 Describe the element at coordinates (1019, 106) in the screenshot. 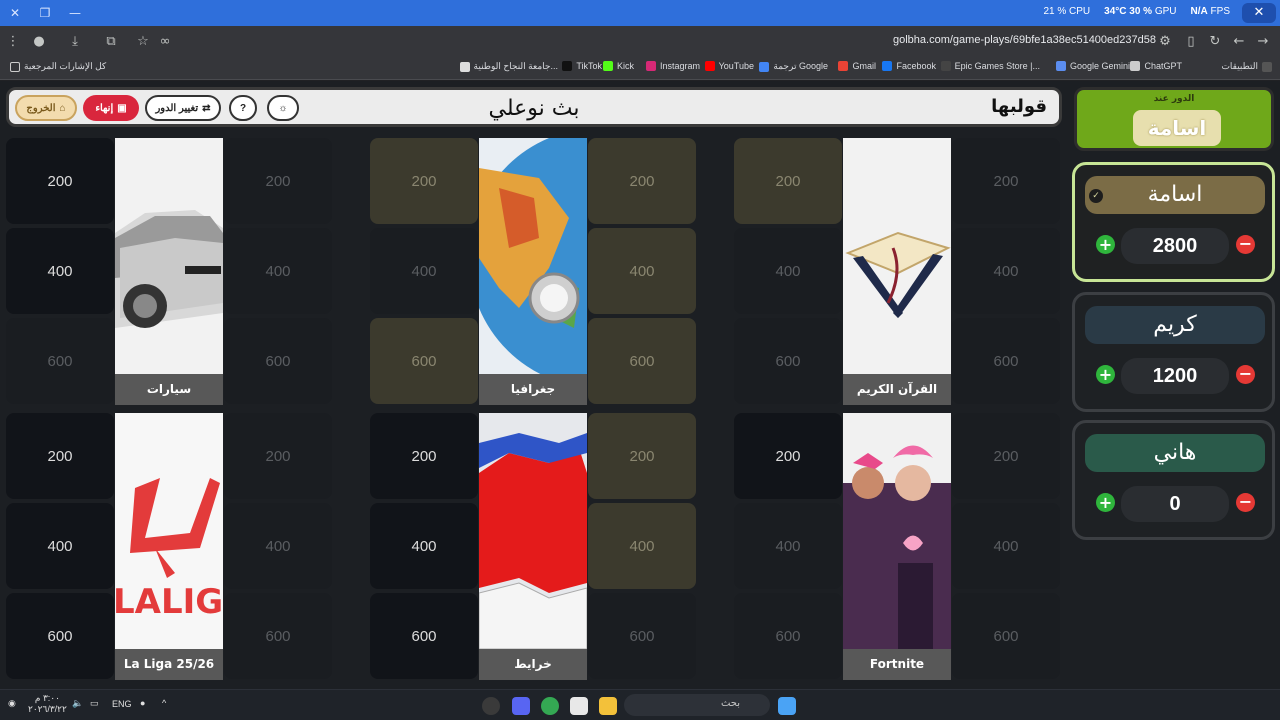

I see `site-logo: قولبها` at that location.